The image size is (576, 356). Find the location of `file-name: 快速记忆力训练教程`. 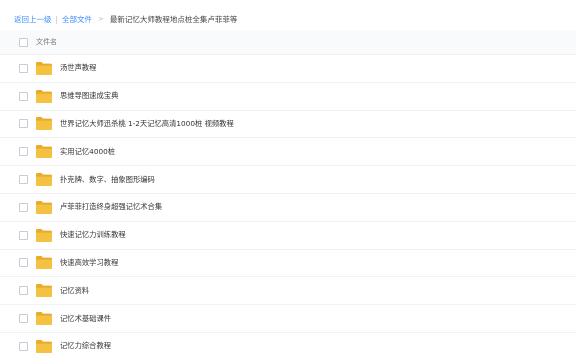

file-name: 快速记忆力训练教程 is located at coordinates (93, 235).